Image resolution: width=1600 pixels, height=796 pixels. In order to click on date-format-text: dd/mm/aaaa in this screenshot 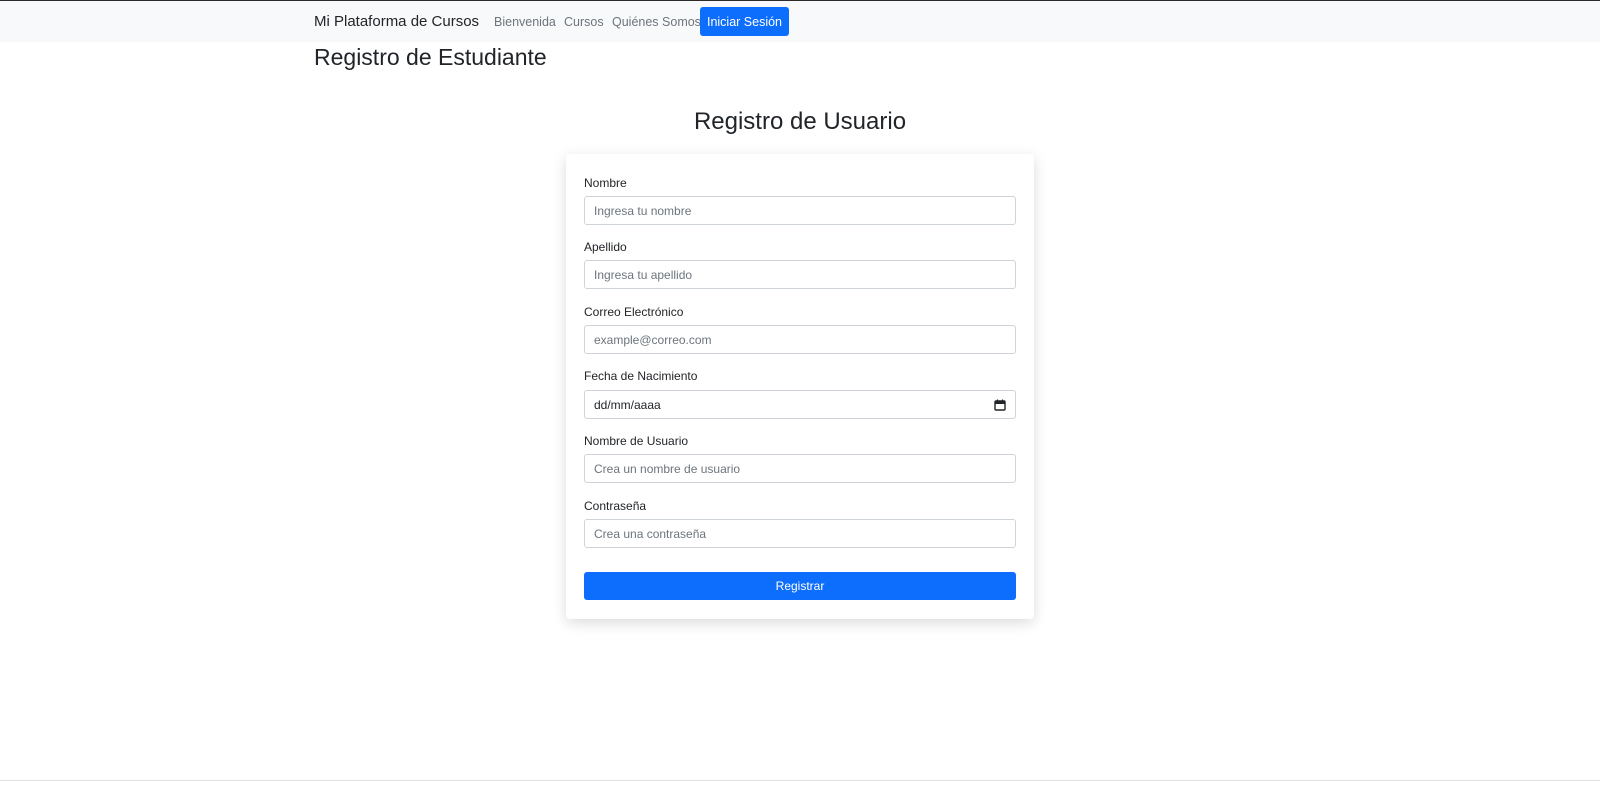, I will do `click(627, 404)`.